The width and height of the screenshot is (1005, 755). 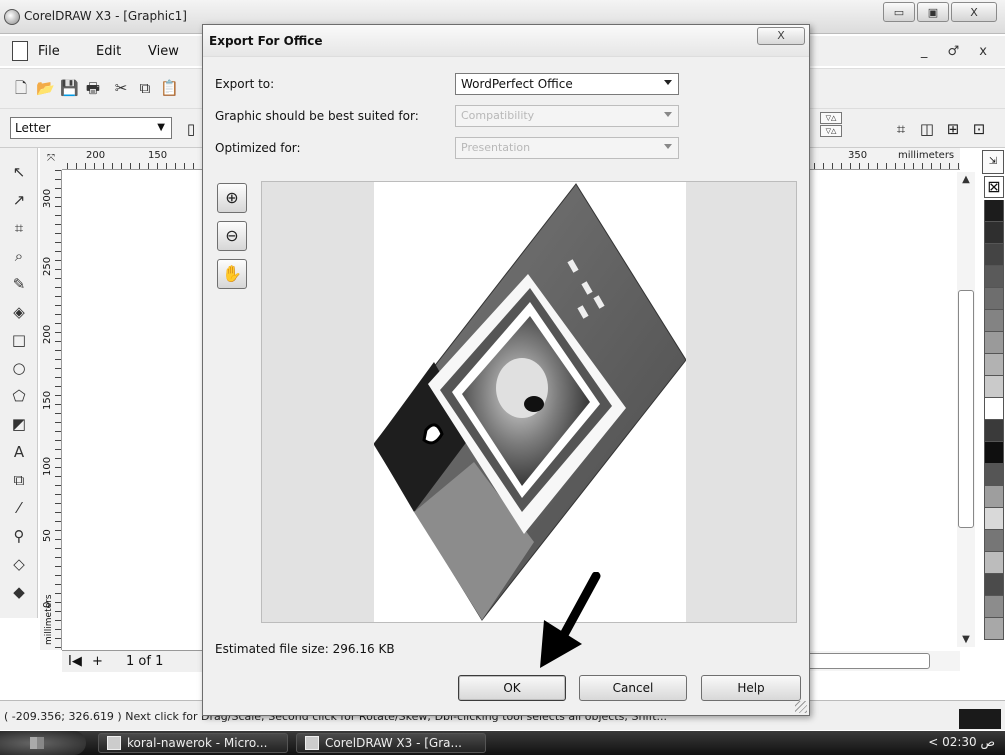 I want to click on grid-icon: ⌗, so click(x=901, y=129).